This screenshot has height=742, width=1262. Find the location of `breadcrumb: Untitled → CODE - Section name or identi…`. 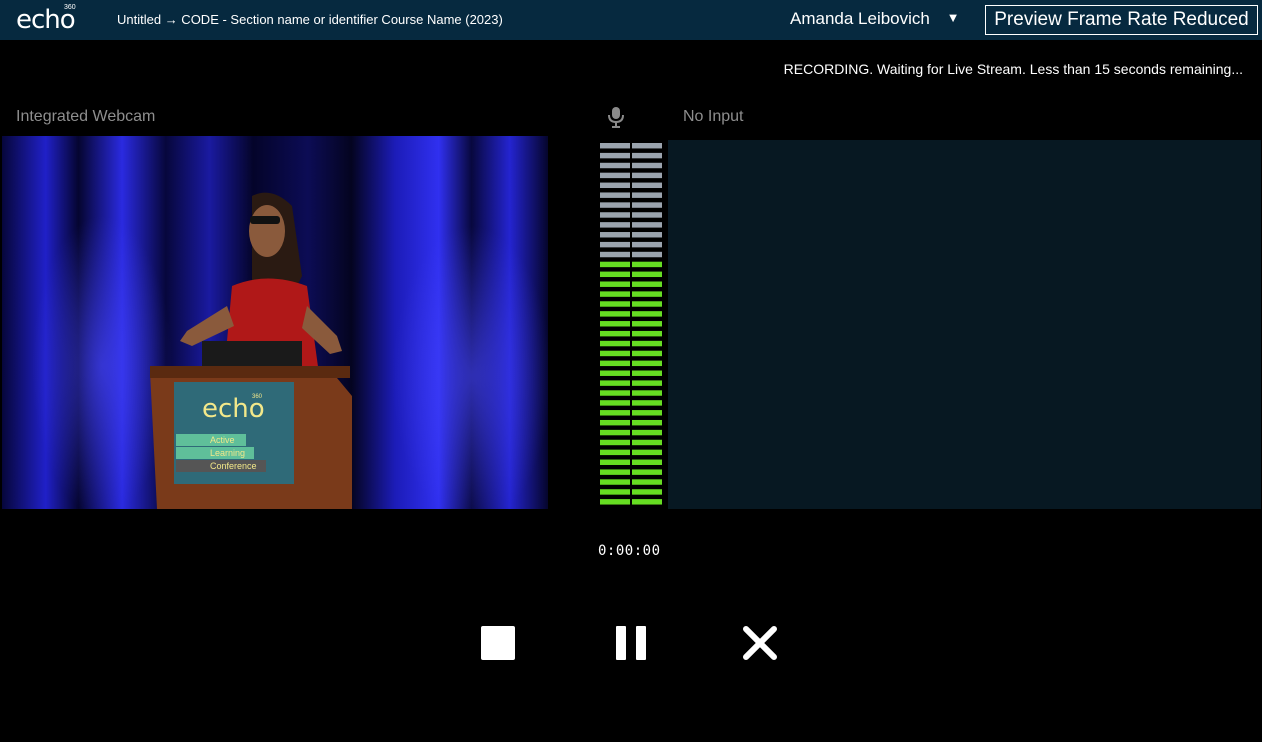

breadcrumb: Untitled → CODE - Section name or identi… is located at coordinates (310, 19).